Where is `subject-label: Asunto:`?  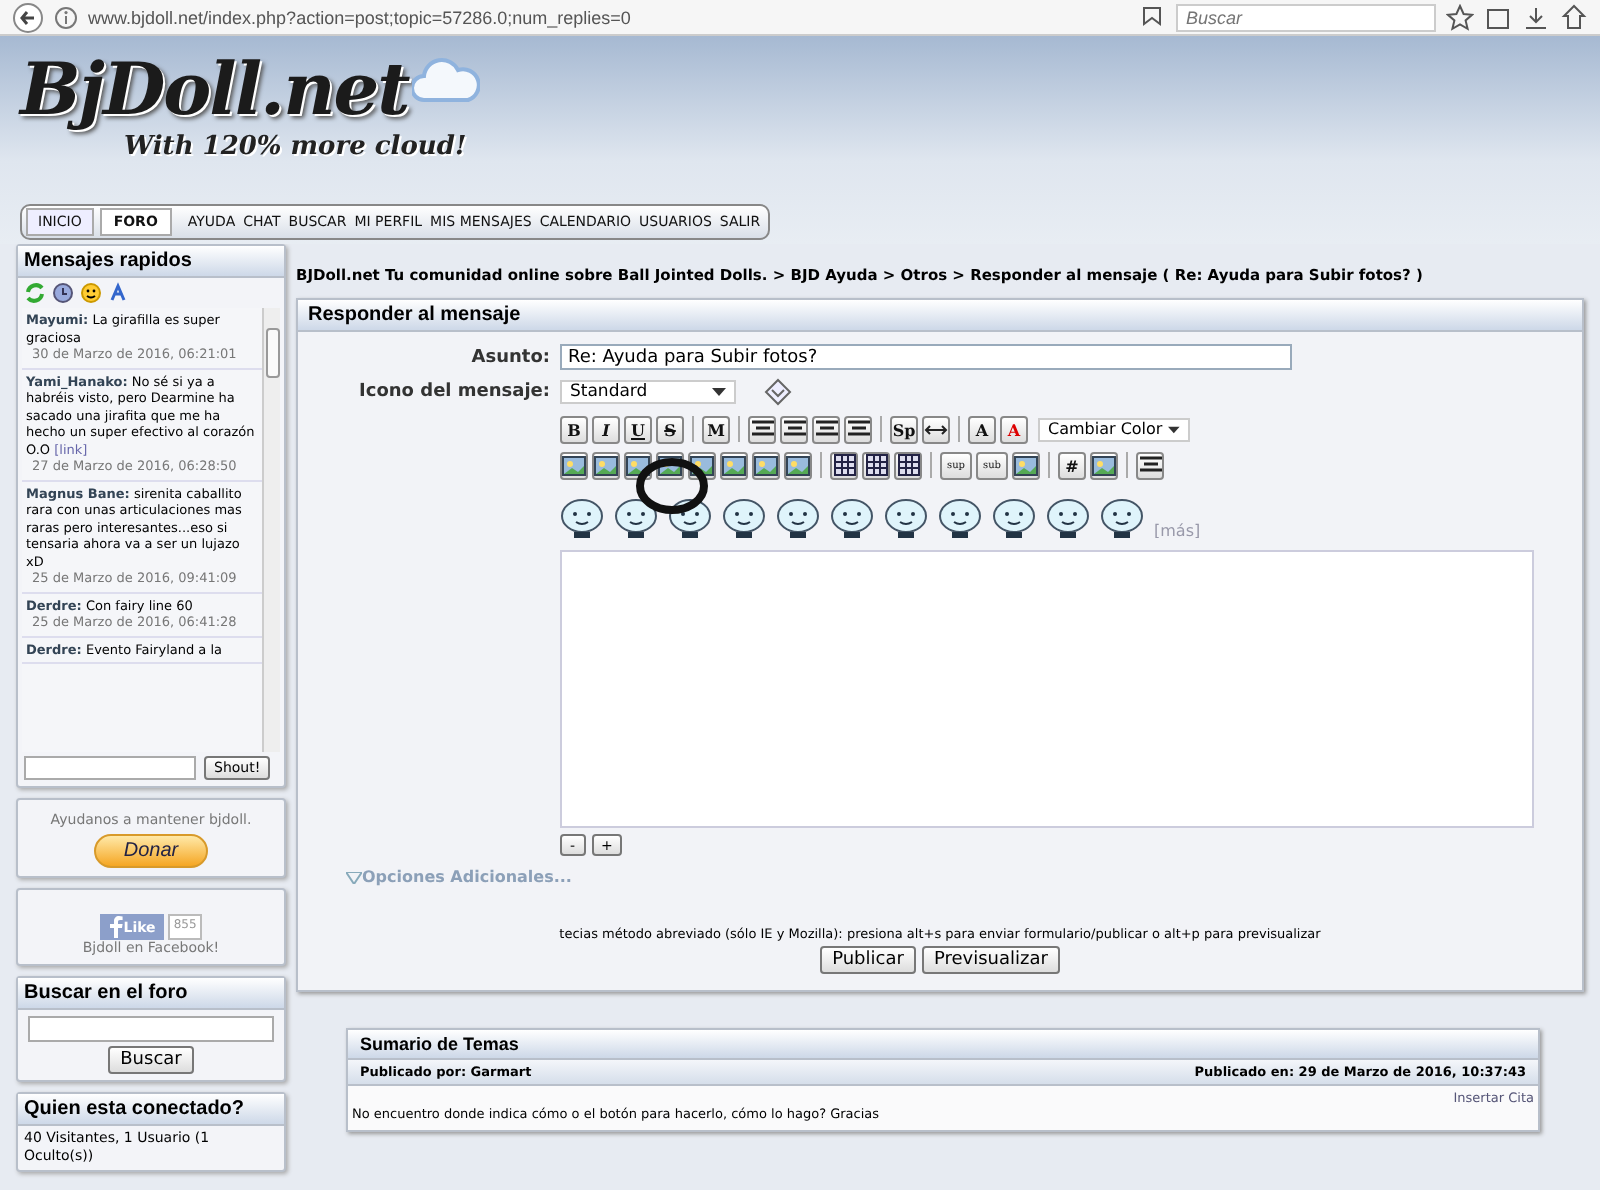
subject-label: Asunto: is located at coordinates (509, 357).